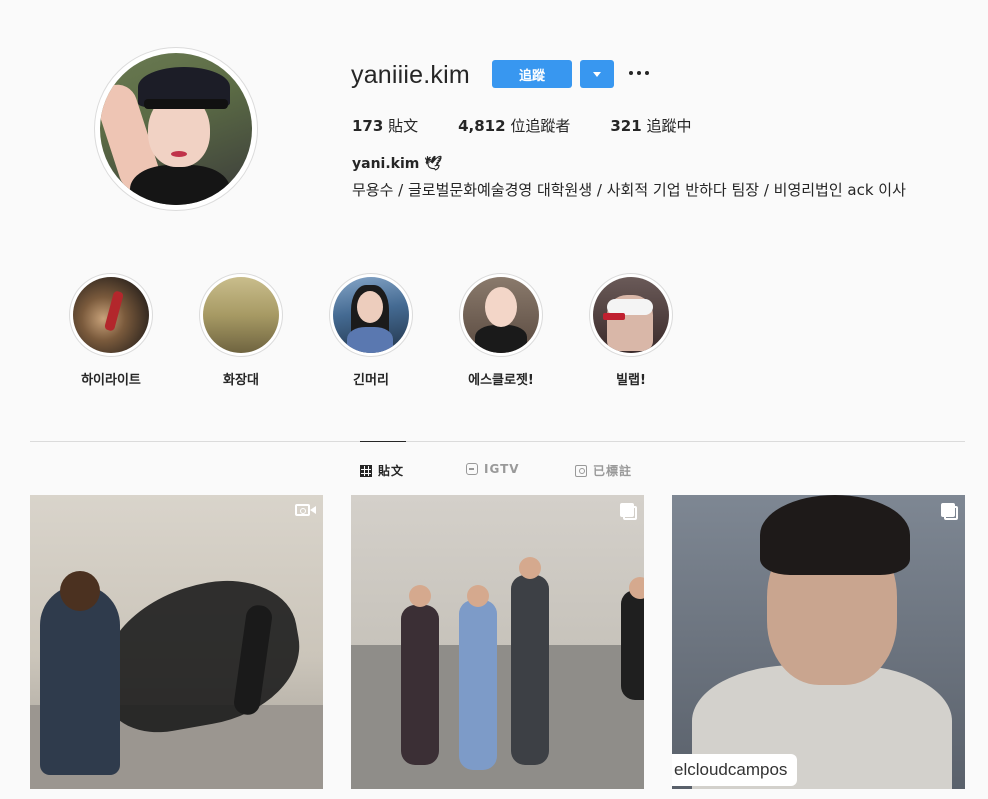 The width and height of the screenshot is (988, 799). What do you see at coordinates (581, 470) in the screenshot?
I see `tagged-icon` at bounding box center [581, 470].